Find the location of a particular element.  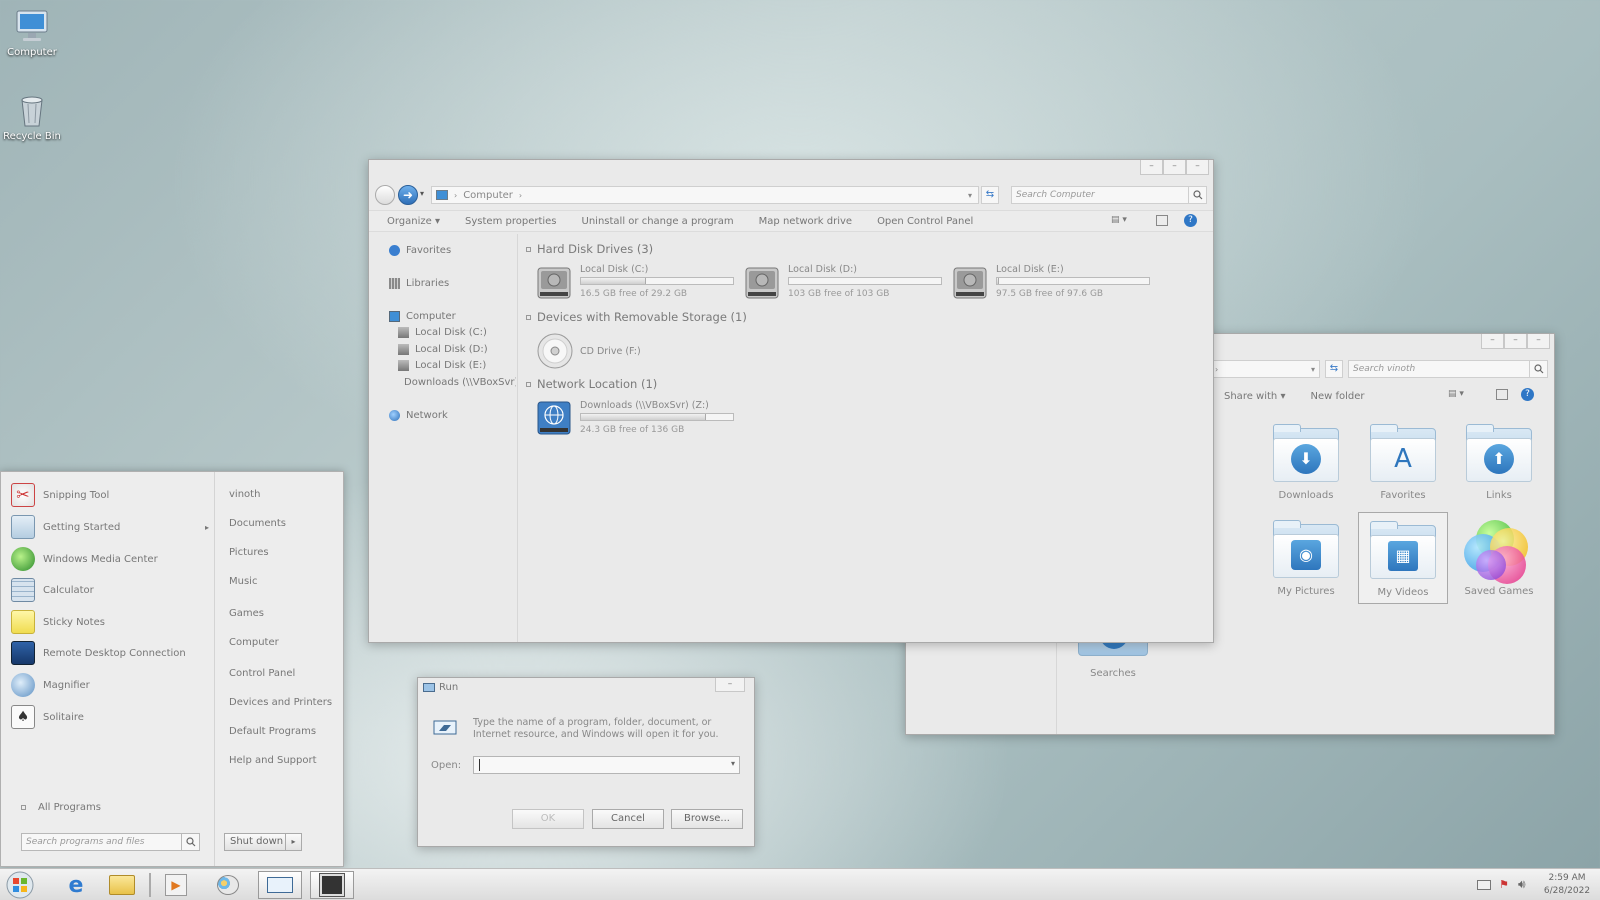

taskbar-media-player: ▶ is located at coordinates (176, 885).